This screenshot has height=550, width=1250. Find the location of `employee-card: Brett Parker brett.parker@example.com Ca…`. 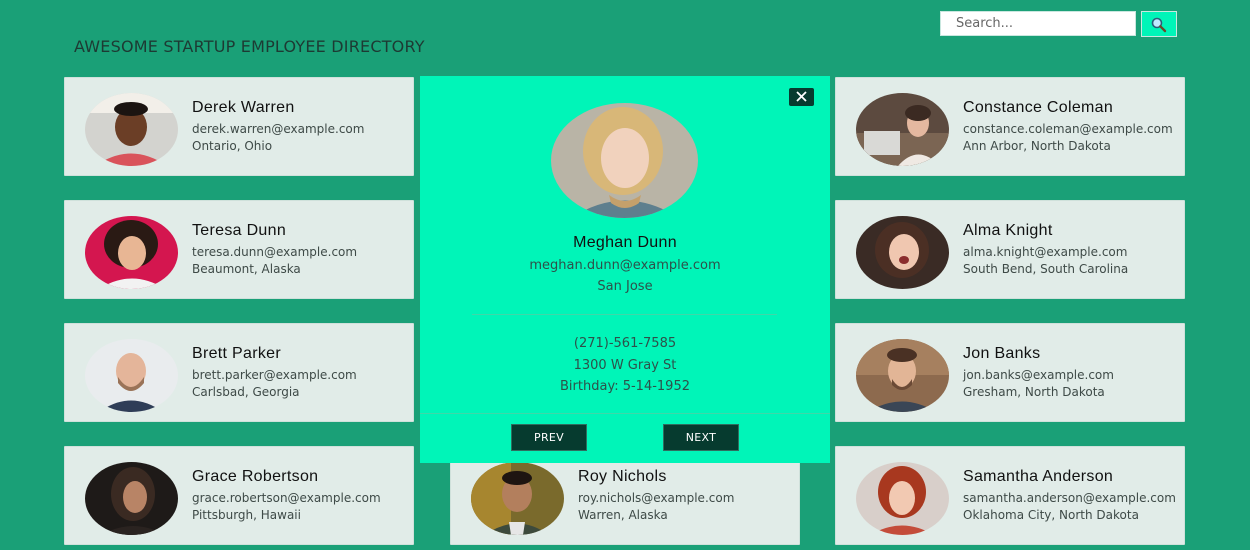

employee-card: Brett Parker brett.parker@example.com Ca… is located at coordinates (239, 372).